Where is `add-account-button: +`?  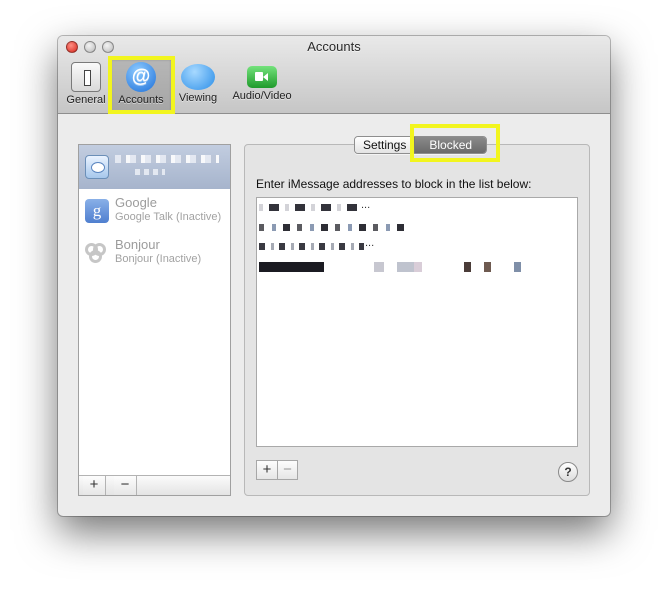
add-account-button: + is located at coordinates (94, 485).